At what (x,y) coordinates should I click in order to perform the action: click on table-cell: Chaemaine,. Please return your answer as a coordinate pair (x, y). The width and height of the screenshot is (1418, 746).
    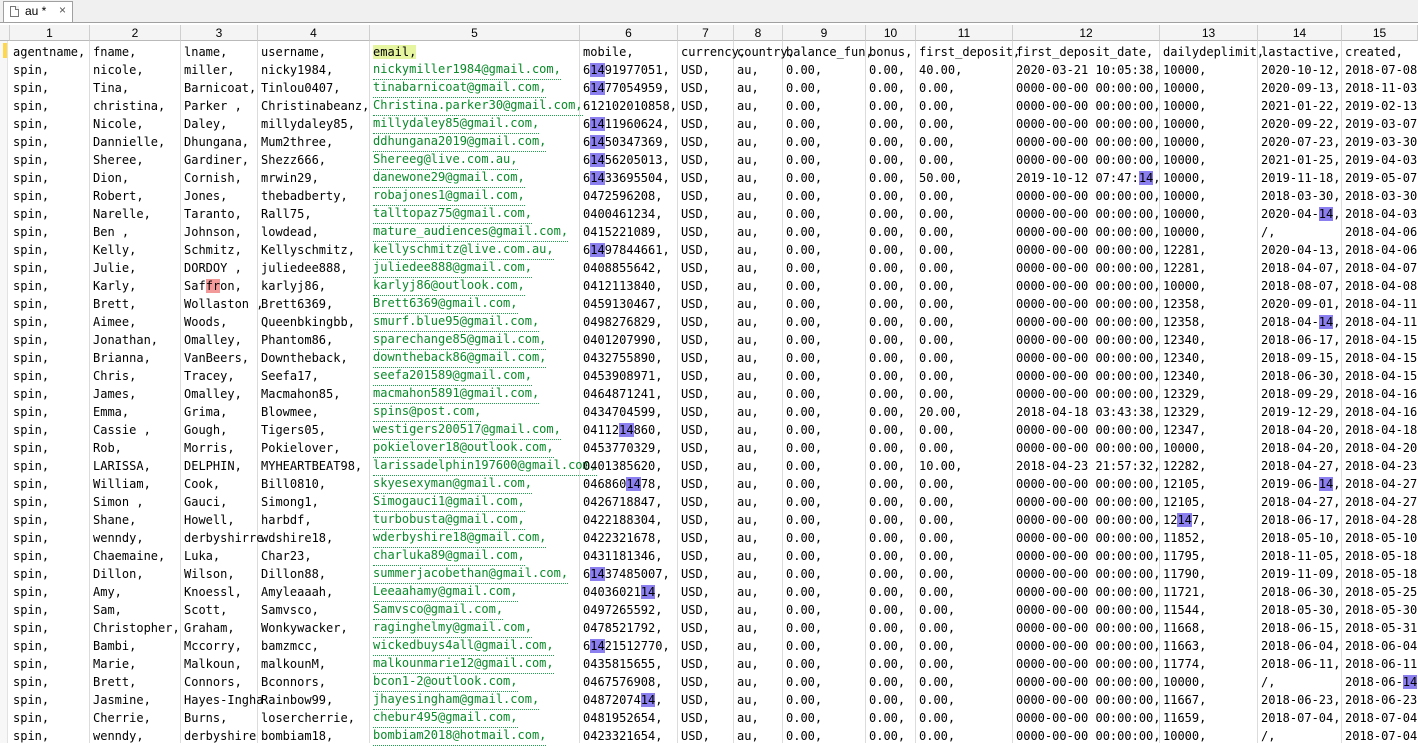
    Looking at the image, I should click on (129, 556).